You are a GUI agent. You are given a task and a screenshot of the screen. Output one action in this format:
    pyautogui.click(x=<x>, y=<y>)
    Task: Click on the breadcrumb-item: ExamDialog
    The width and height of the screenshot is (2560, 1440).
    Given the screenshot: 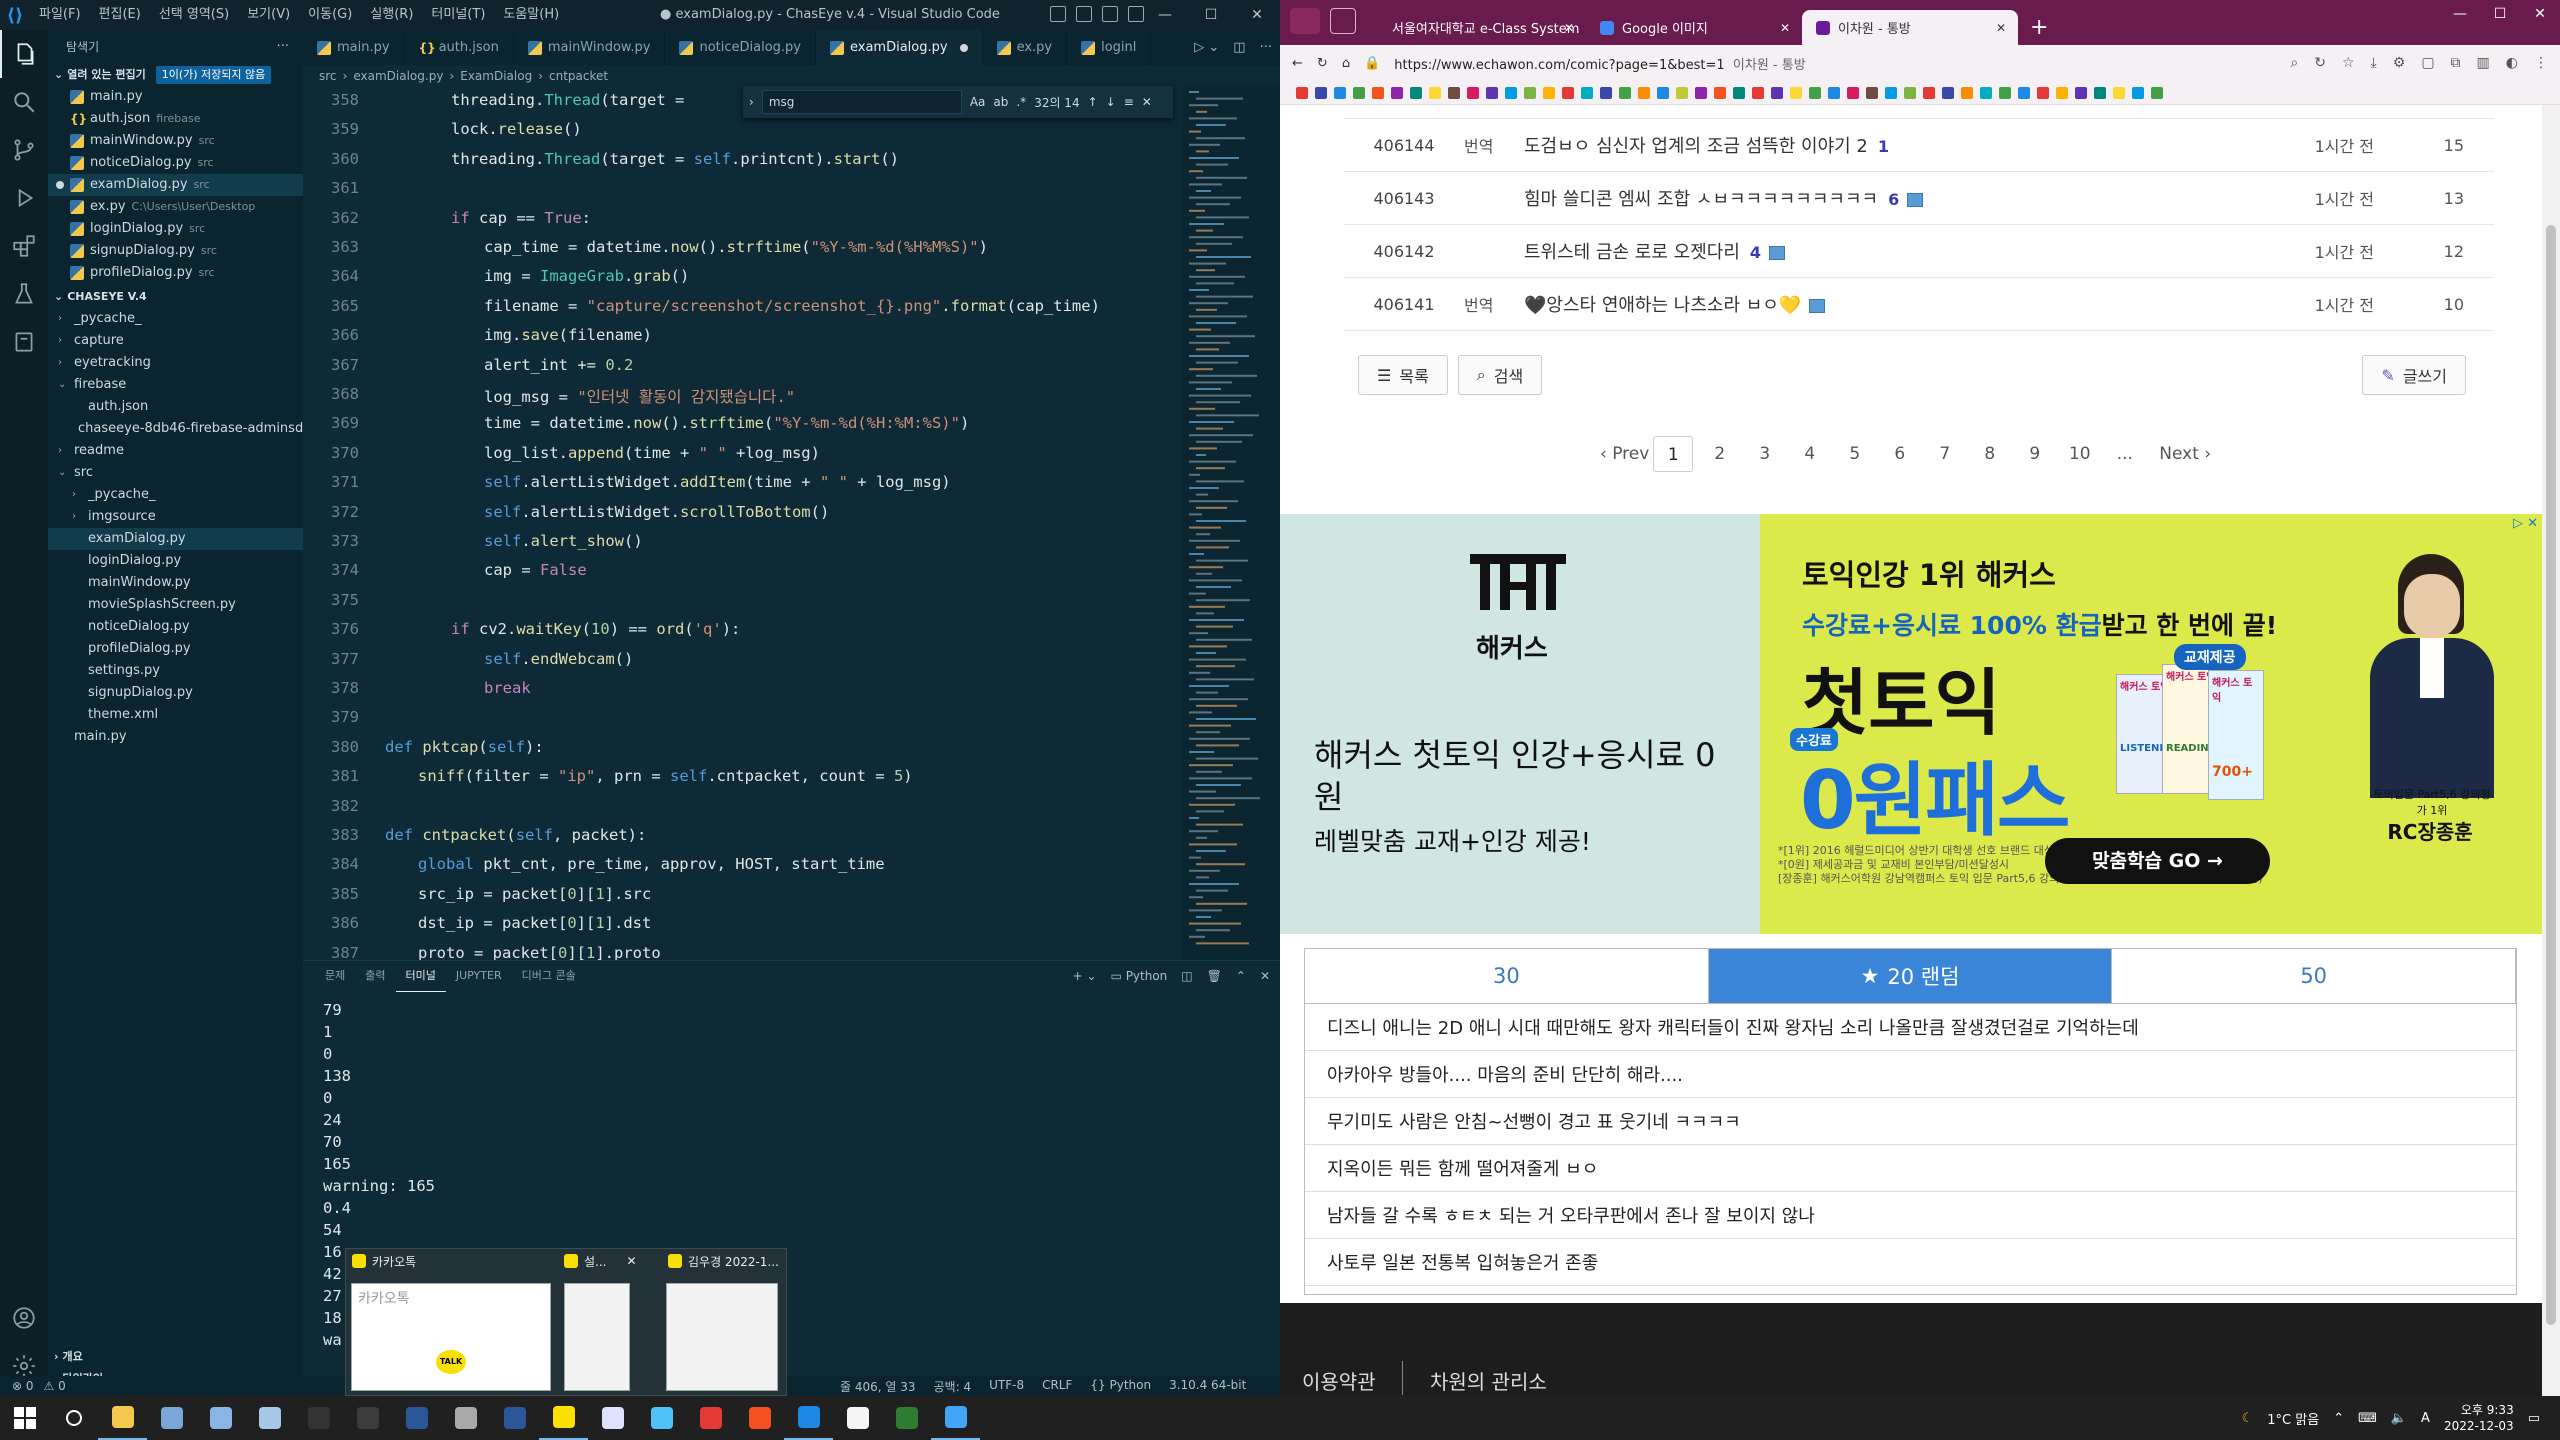 What is the action you would take?
    pyautogui.click(x=496, y=76)
    